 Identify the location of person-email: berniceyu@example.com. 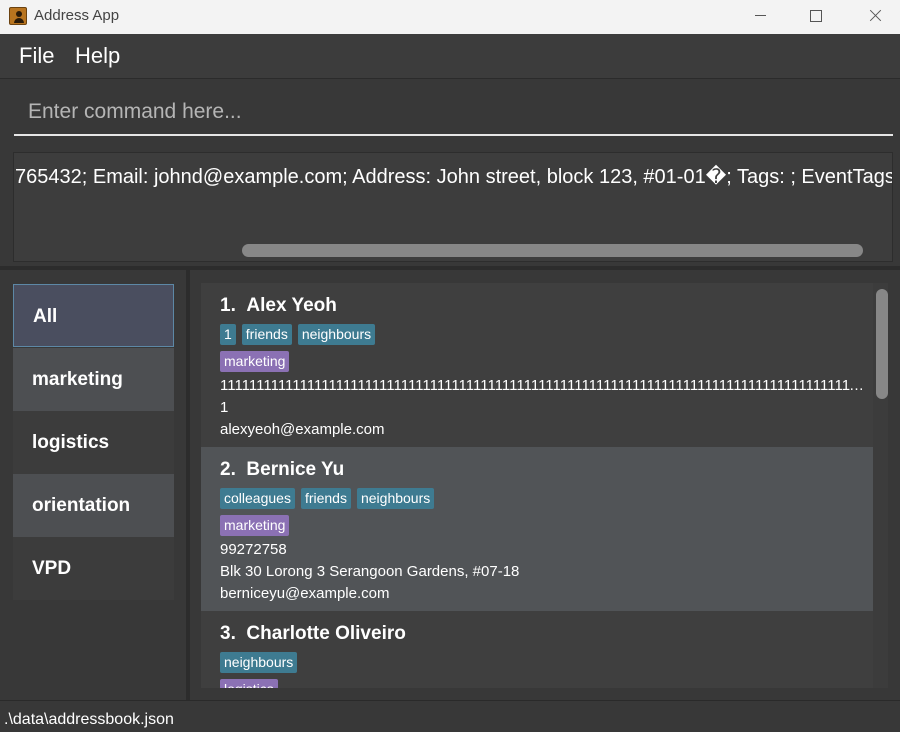
(305, 593).